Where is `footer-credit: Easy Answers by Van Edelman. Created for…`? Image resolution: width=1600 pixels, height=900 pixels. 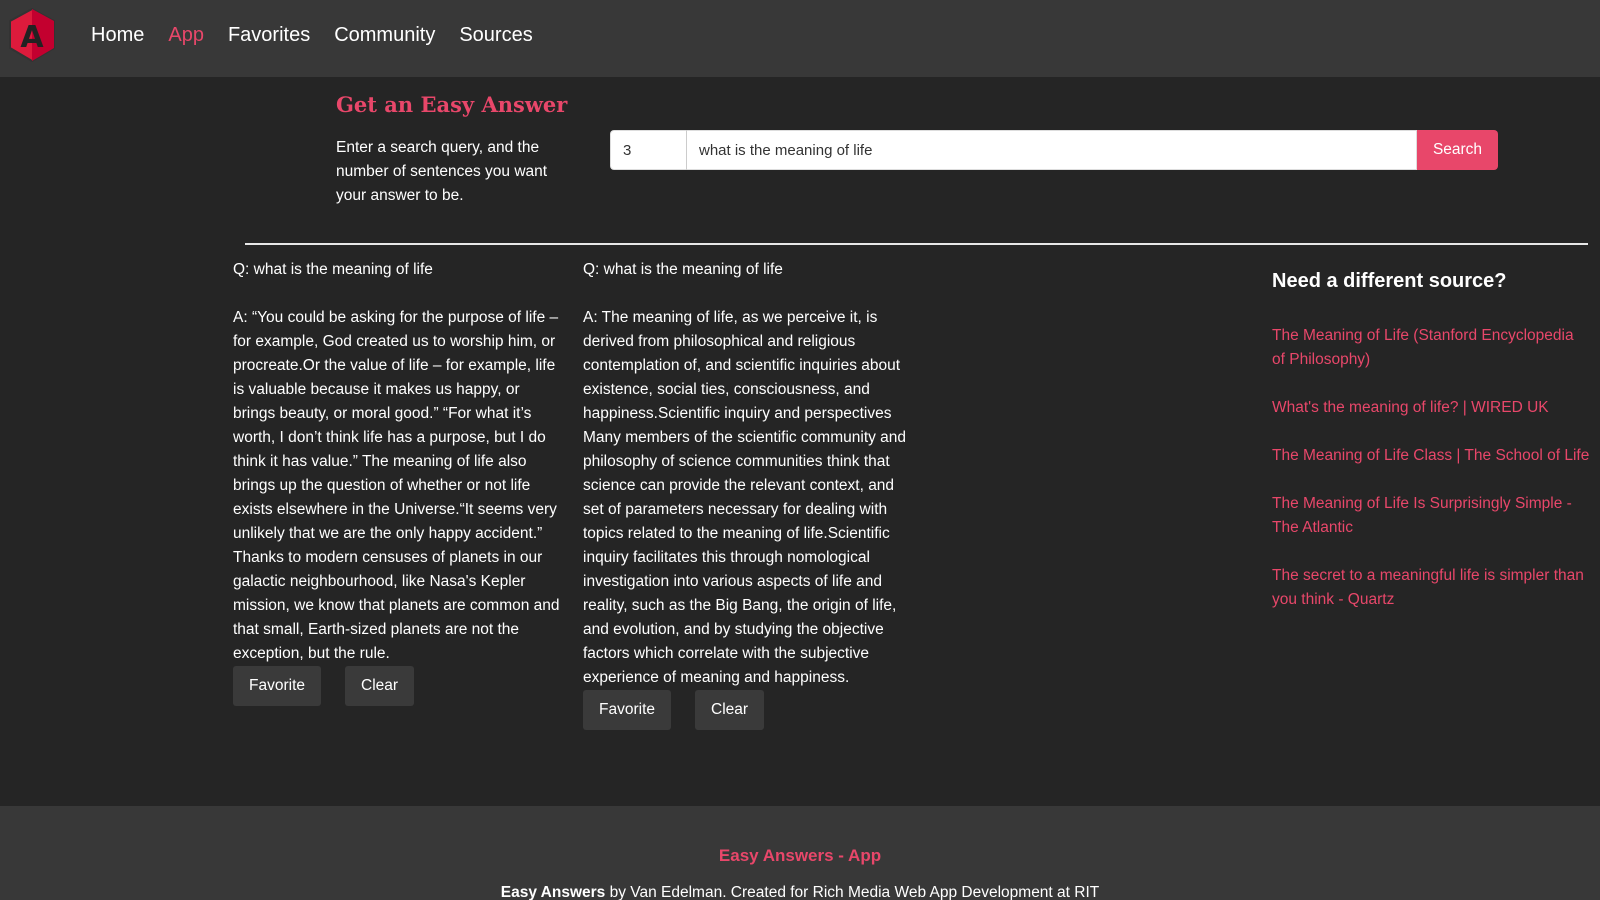 footer-credit: Easy Answers by Van Edelman. Created for… is located at coordinates (800, 892).